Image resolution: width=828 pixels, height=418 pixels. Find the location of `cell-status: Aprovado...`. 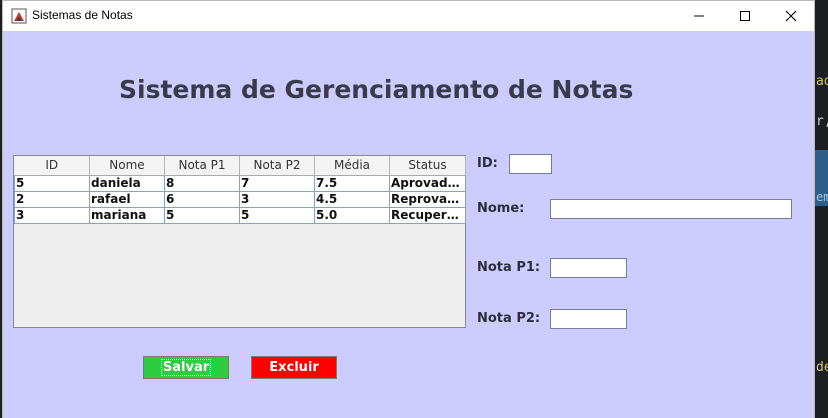

cell-status: Aprovado... is located at coordinates (427, 183).